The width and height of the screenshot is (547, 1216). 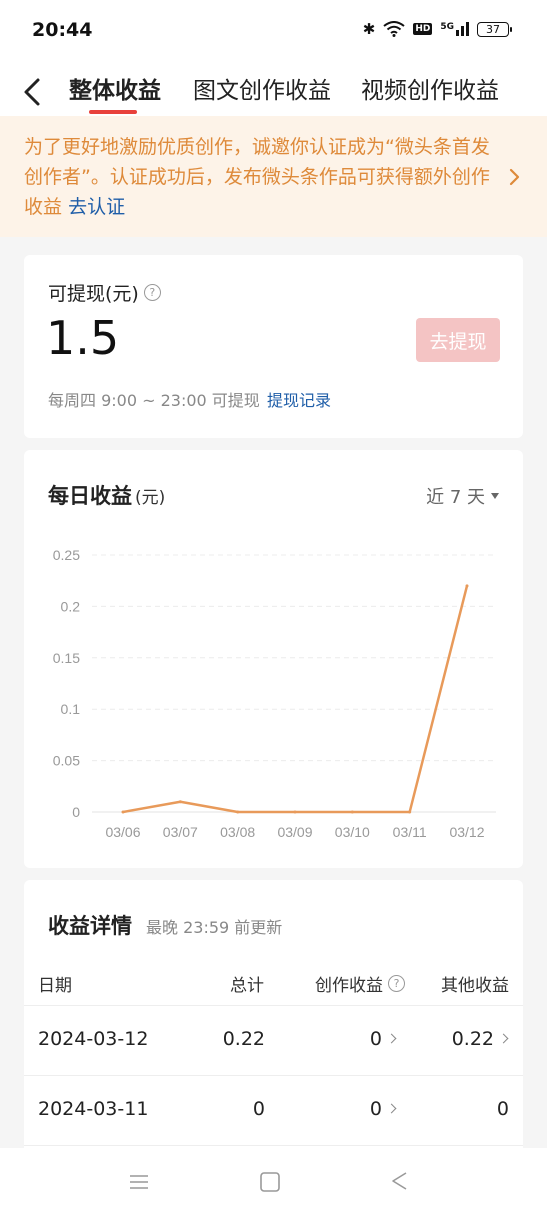 I want to click on x-tick-label: 03/12, so click(x=466, y=832).